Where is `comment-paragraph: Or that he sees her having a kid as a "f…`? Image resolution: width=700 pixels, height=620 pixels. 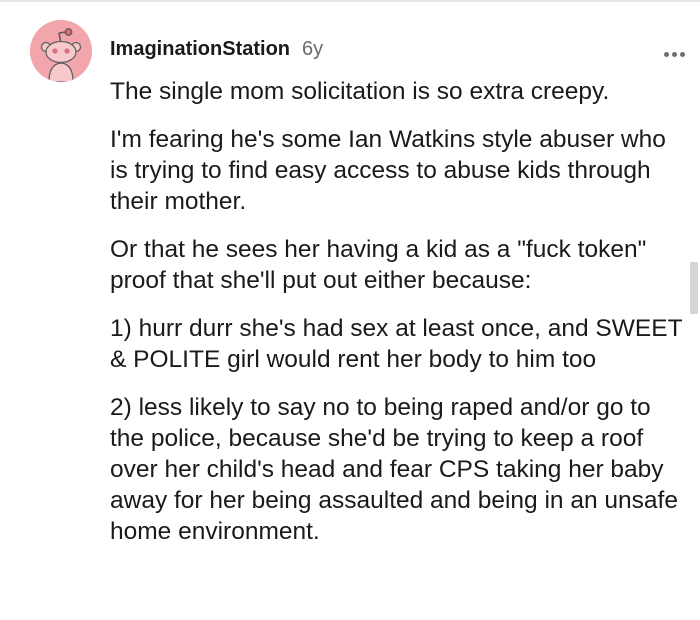 comment-paragraph: Or that he sees her having a kid as a "f… is located at coordinates (378, 265).